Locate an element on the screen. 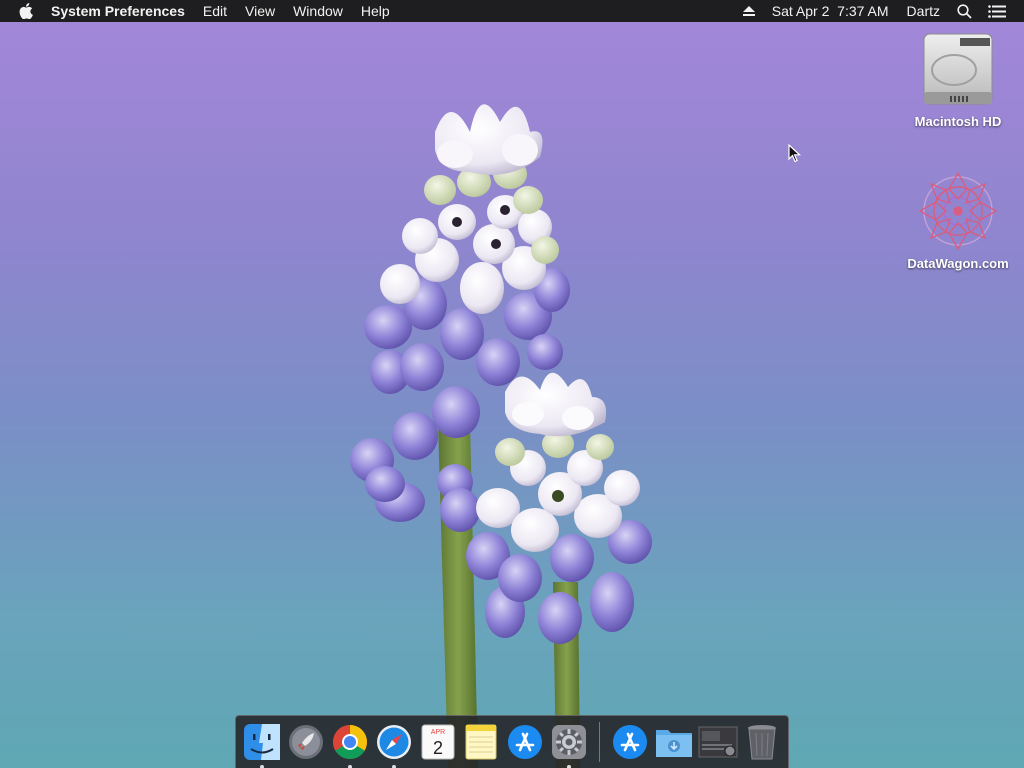 This screenshot has width=1024, height=768. applications-stack-icon is located at coordinates (630, 742).